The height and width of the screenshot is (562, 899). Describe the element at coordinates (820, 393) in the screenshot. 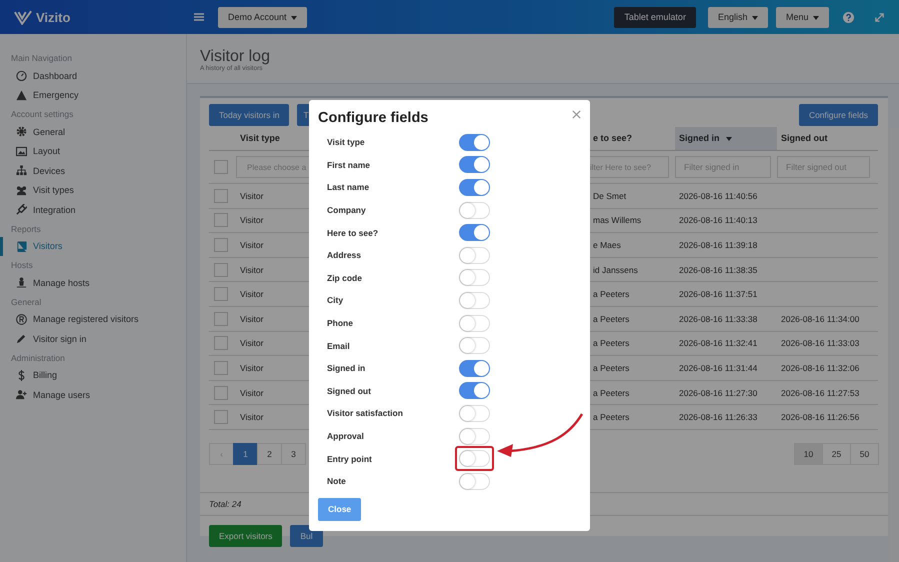

I see `table-cell-text: 2026-08-16 11:27:53` at that location.